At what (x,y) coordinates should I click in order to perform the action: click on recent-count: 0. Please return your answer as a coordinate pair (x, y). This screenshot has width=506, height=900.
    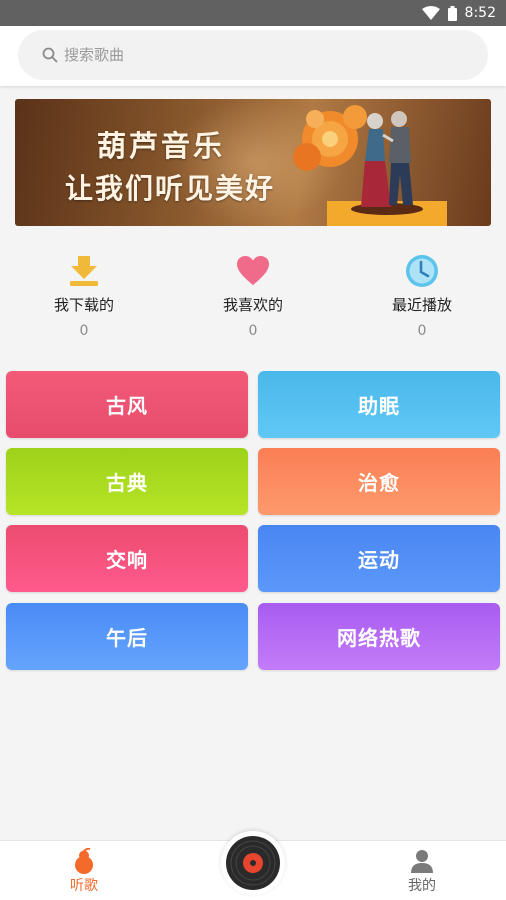
    Looking at the image, I should click on (422, 331).